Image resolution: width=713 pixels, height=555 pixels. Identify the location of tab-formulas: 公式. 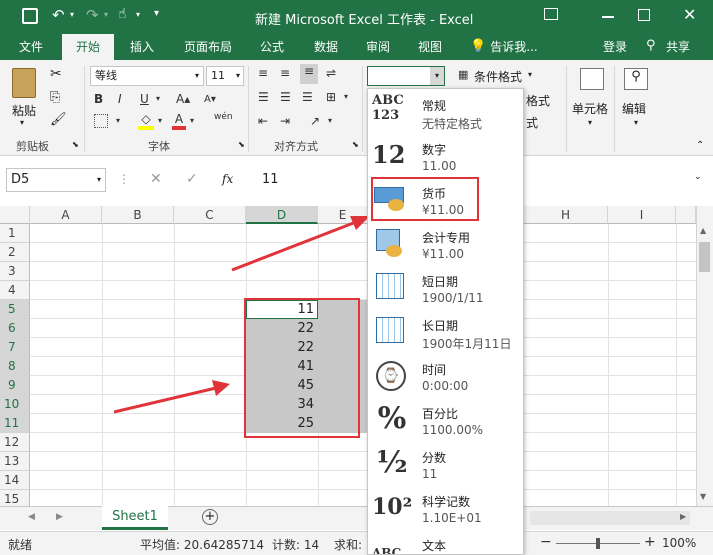
(272, 47).